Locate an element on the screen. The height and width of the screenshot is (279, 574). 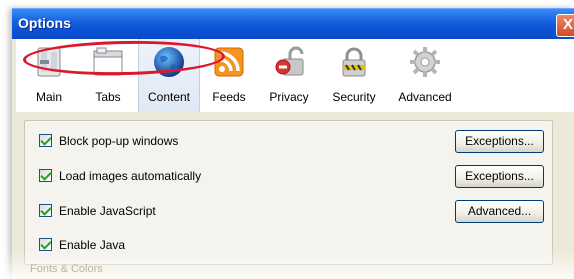
load-images-option: Load images automatically is located at coordinates (169, 176).